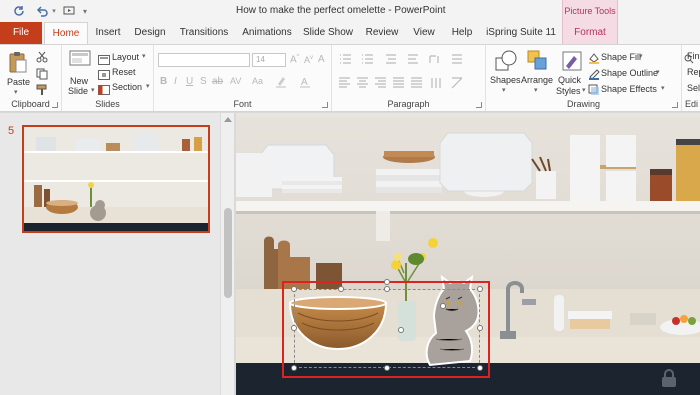 The width and height of the screenshot is (700, 395). Describe the element at coordinates (294, 328) in the screenshot. I see `resize-handle-l` at that location.